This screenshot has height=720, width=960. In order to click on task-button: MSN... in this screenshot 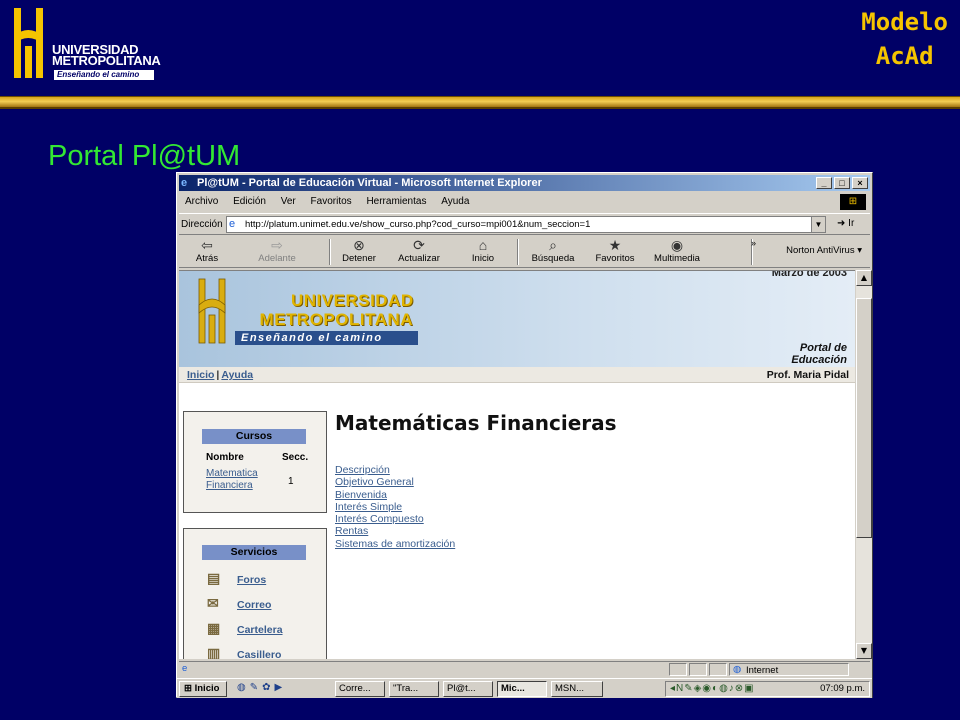, I will do `click(577, 689)`.